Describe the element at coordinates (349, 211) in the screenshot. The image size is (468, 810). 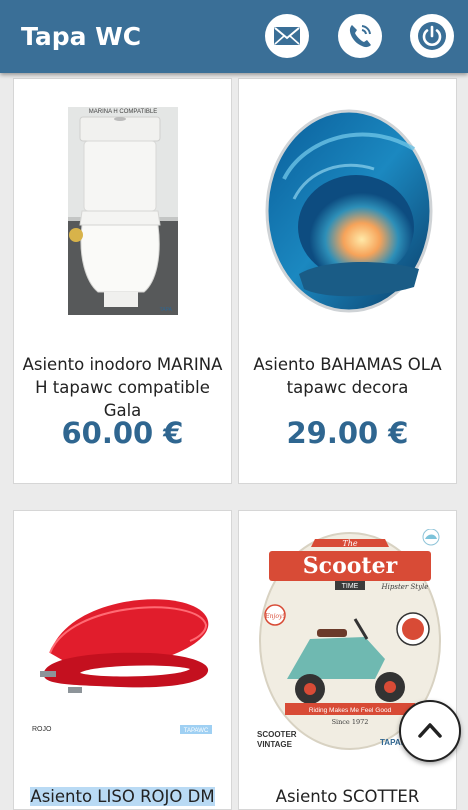
I see `product-image` at that location.